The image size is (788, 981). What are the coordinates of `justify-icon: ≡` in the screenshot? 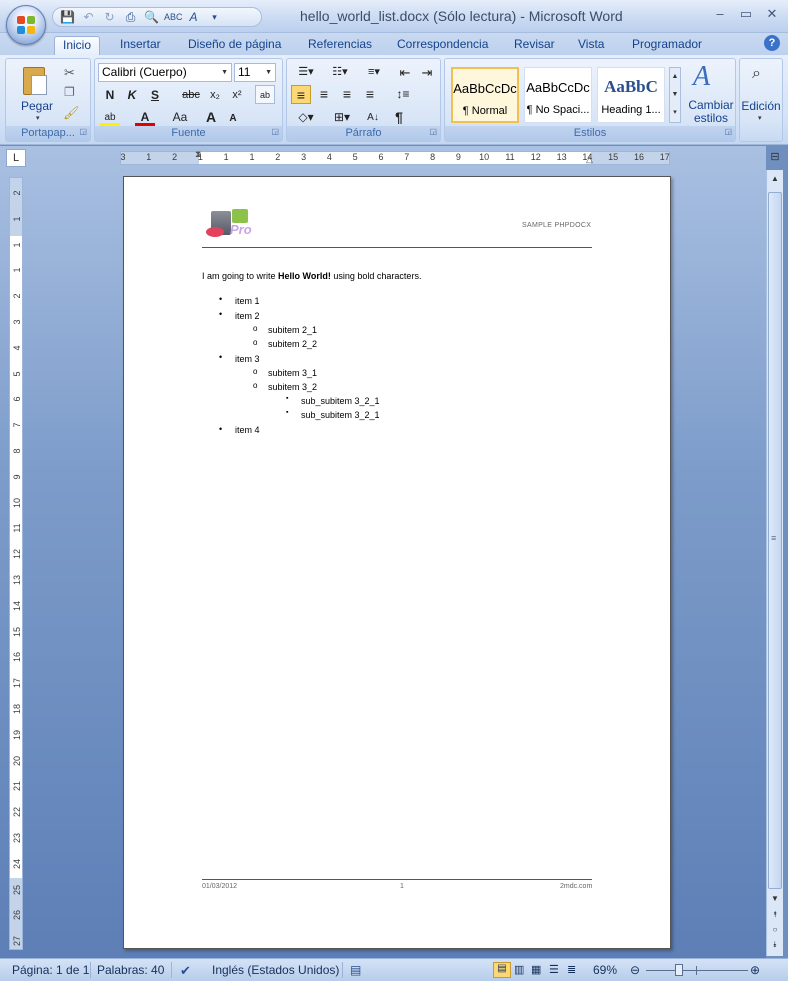 It's located at (370, 94).